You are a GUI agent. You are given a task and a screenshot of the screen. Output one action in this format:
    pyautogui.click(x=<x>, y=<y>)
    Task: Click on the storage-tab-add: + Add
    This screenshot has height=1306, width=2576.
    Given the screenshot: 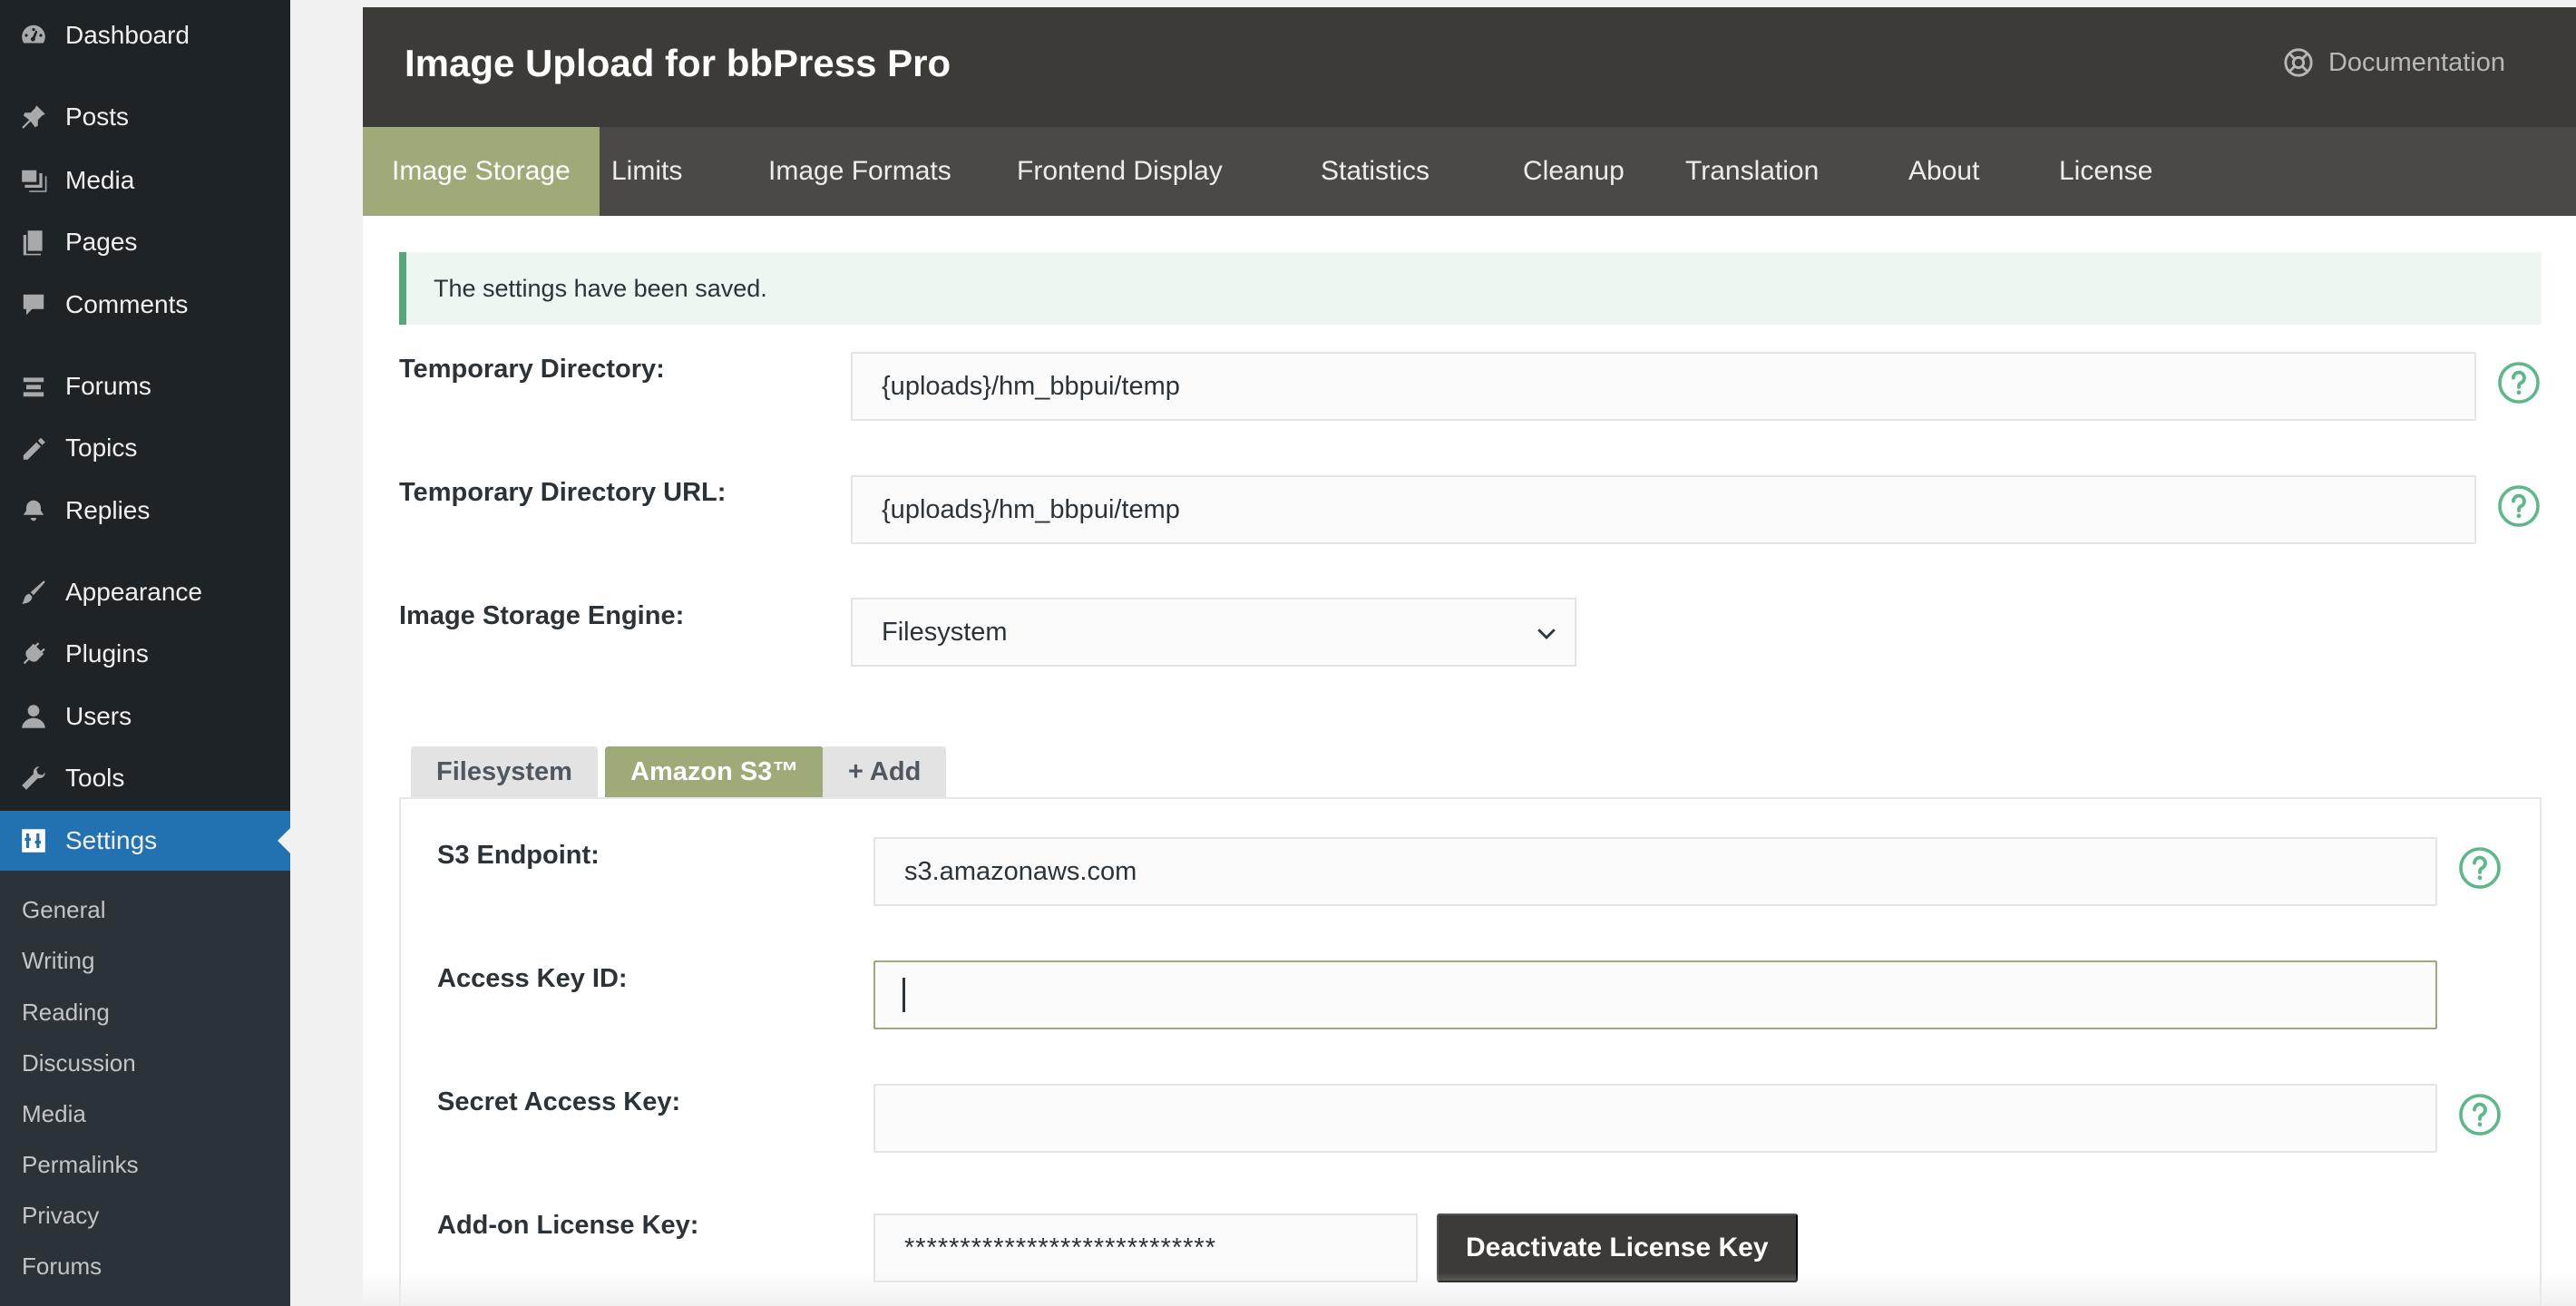 What is the action you would take?
    pyautogui.click(x=885, y=771)
    